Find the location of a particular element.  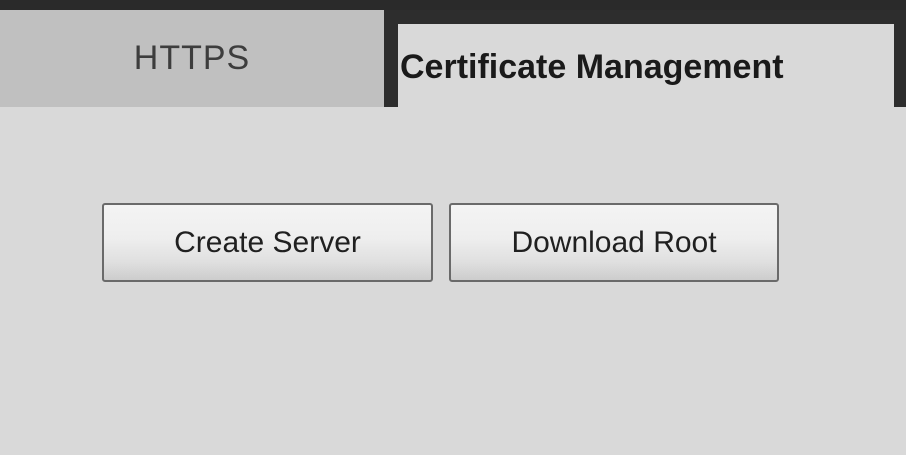

tab-https: HTTPS is located at coordinates (192, 58).